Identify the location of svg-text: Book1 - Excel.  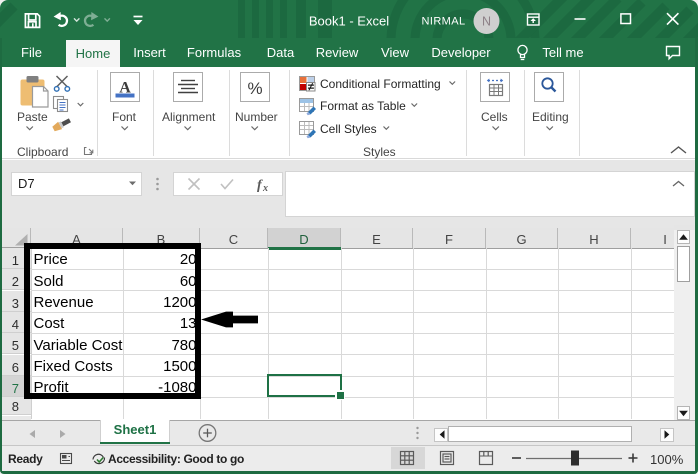
(349, 21).